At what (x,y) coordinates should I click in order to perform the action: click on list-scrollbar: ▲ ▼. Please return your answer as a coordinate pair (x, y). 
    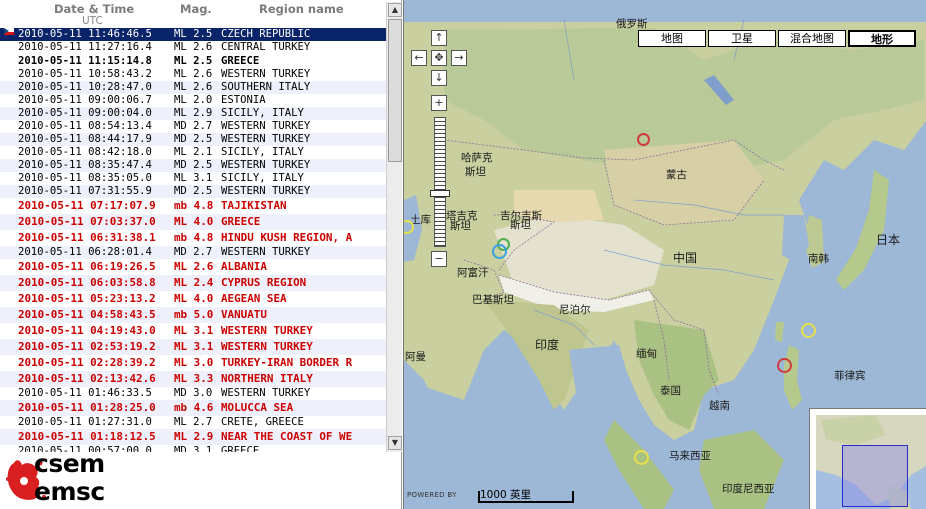
    Looking at the image, I should click on (394, 227).